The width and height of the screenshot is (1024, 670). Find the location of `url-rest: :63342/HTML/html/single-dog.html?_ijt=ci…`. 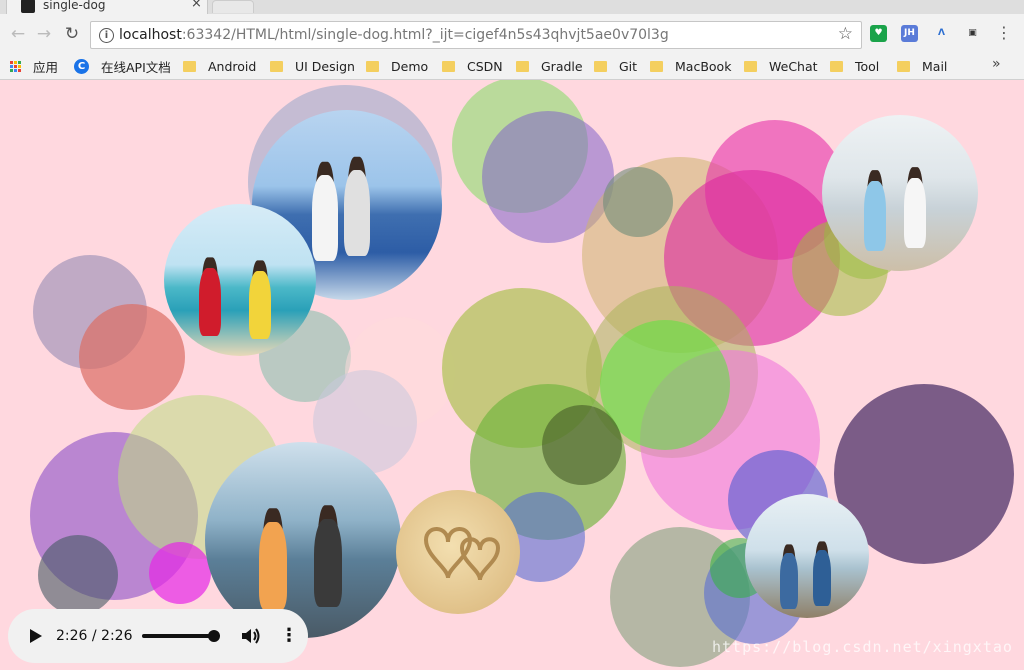

url-rest: :63342/HTML/html/single-dog.html?_ijt=ci… is located at coordinates (425, 35).